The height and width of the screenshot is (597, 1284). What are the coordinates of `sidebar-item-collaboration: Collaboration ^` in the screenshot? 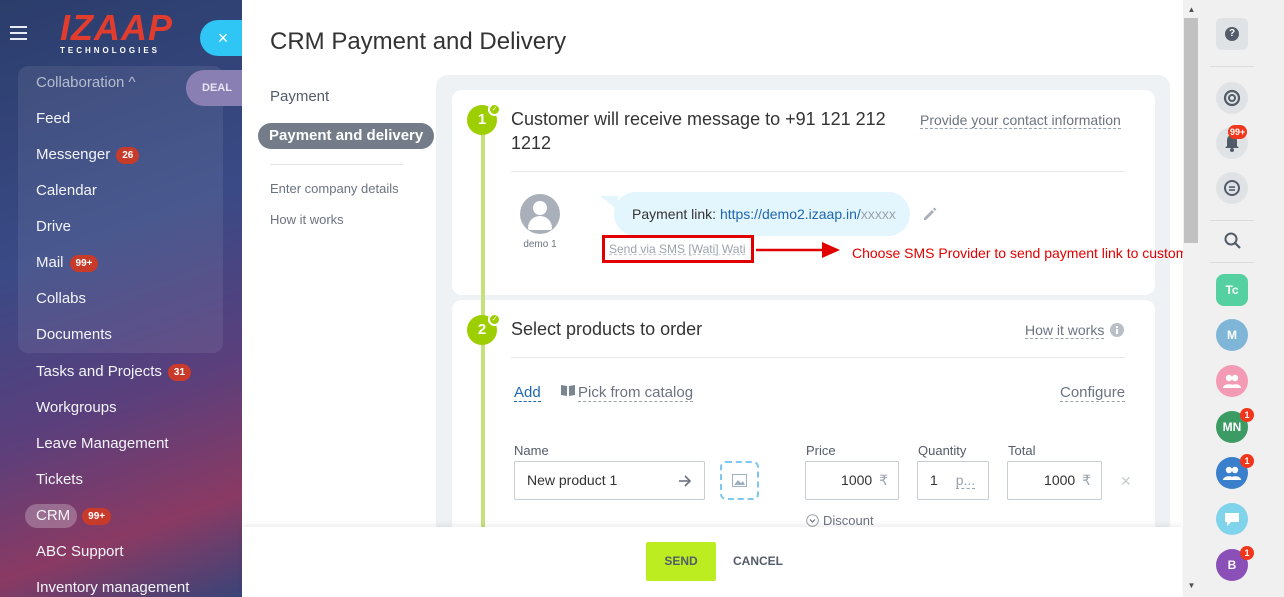 It's located at (86, 83).